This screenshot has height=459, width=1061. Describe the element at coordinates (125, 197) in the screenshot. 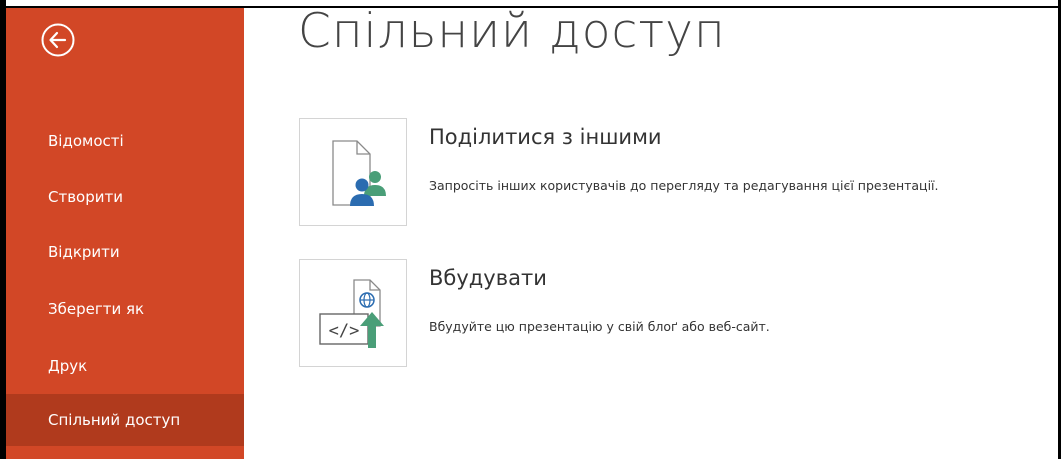

I see `sidebar-item-new: Створити` at that location.